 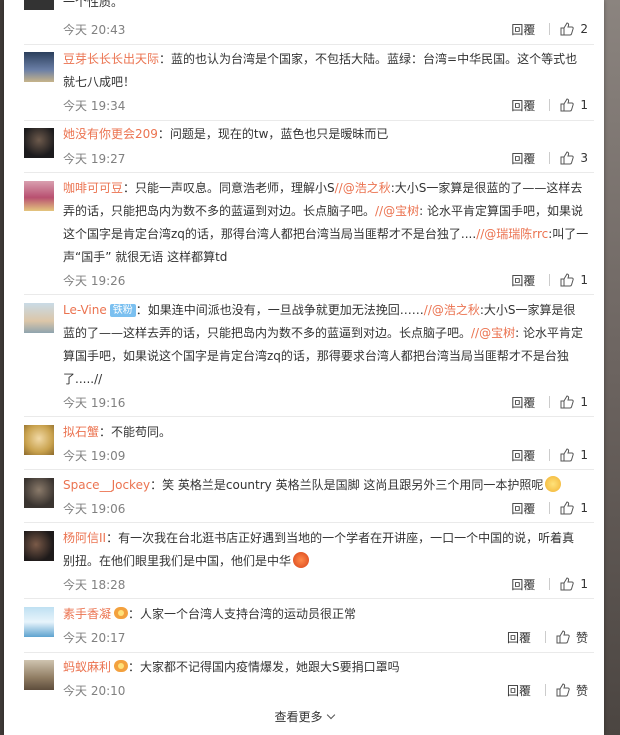 I want to click on comment-time: 今天 20:10, so click(x=94, y=691).